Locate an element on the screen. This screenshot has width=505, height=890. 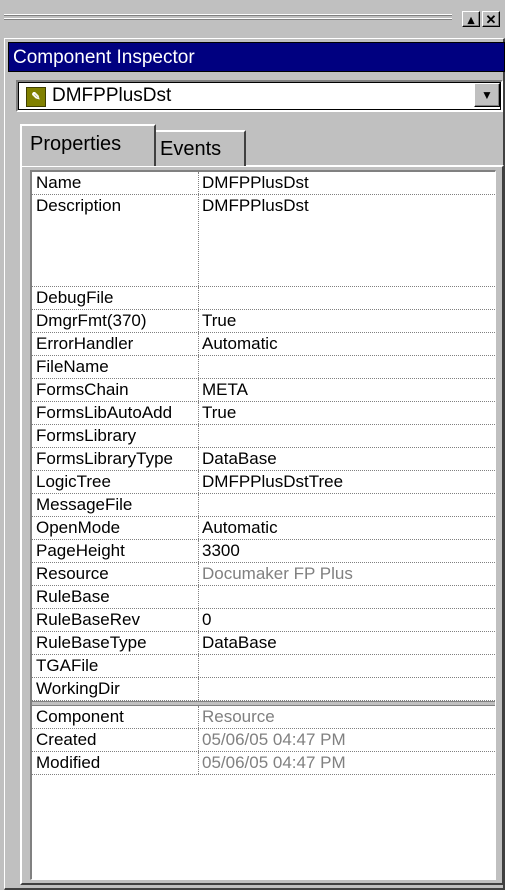
property-row: FormsLibAutoAdd True is located at coordinates (263, 413).